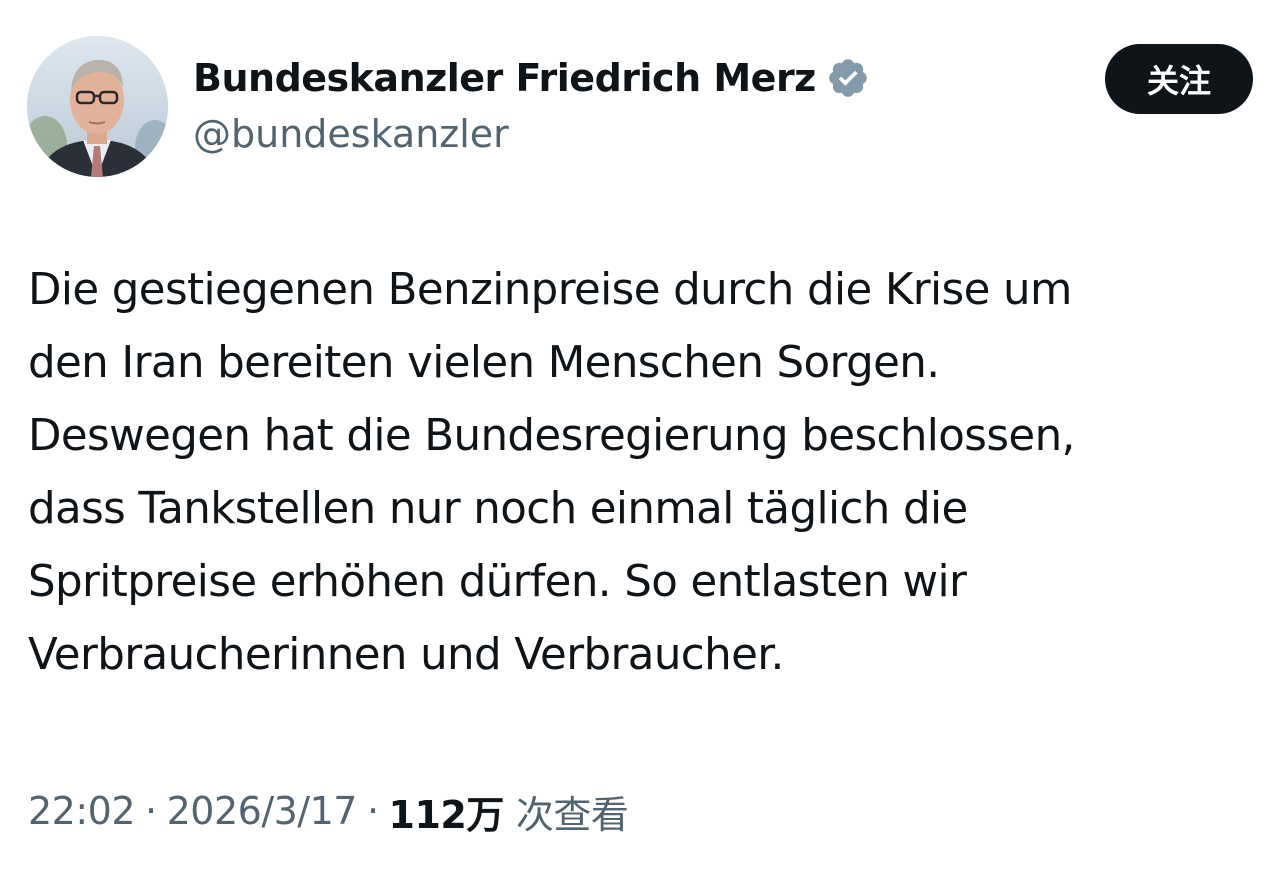 This screenshot has width=1280, height=886. I want to click on handle: @bundeskanzler, so click(531, 134).